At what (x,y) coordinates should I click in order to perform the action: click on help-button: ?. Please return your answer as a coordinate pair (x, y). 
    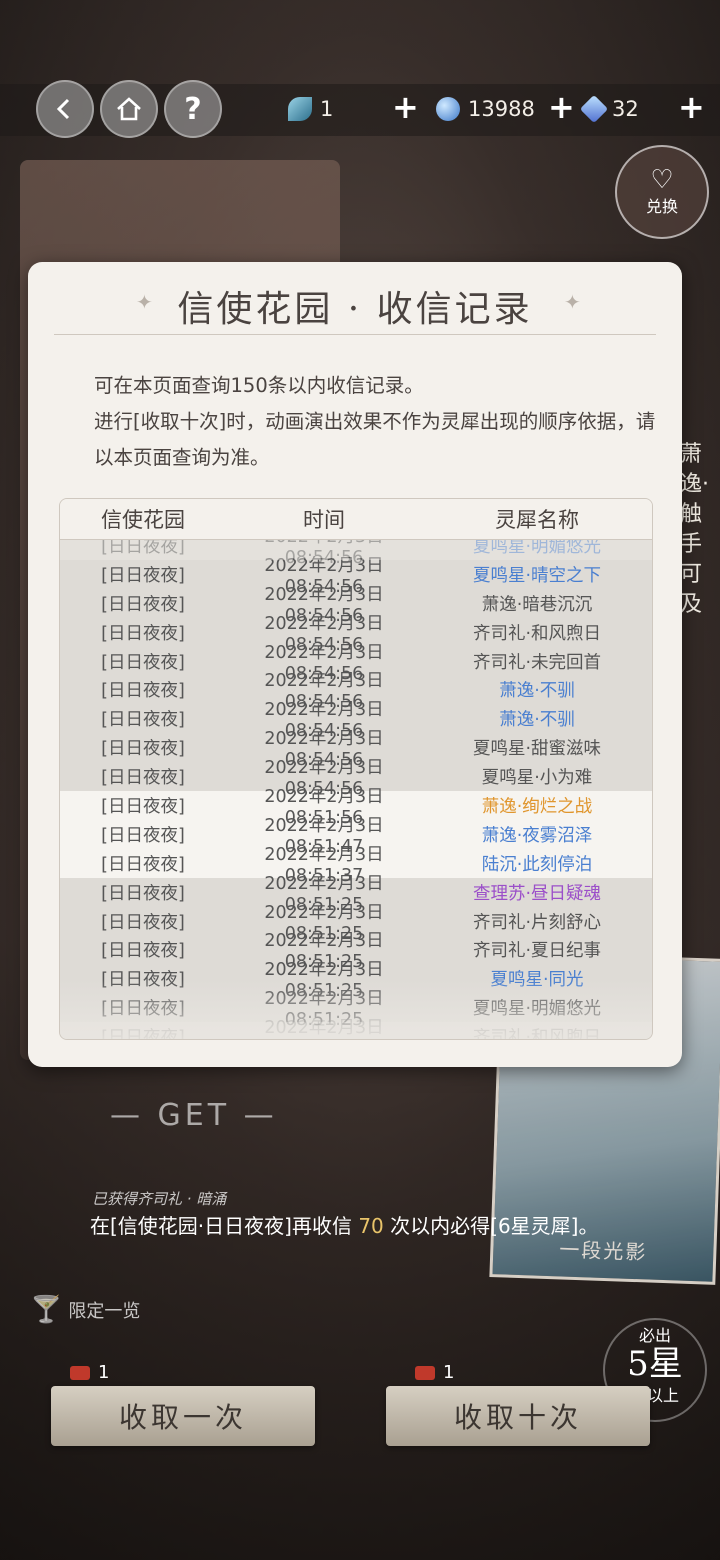
    Looking at the image, I should click on (193, 109).